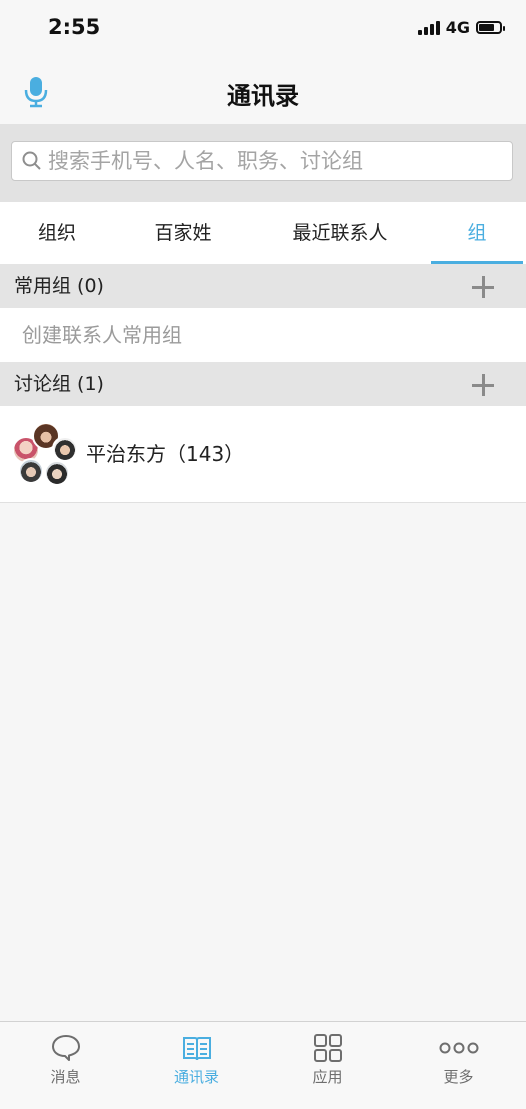 This screenshot has height=1109, width=526. Describe the element at coordinates (263, 286) in the screenshot. I see `common-groups-header: 常用组 (0)` at that location.